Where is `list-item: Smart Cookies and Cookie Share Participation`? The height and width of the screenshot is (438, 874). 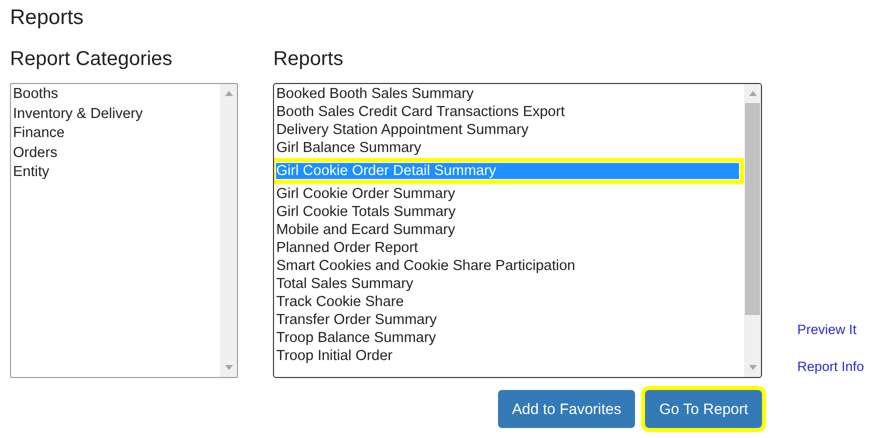 list-item: Smart Cookies and Cookie Share Participation is located at coordinates (509, 266).